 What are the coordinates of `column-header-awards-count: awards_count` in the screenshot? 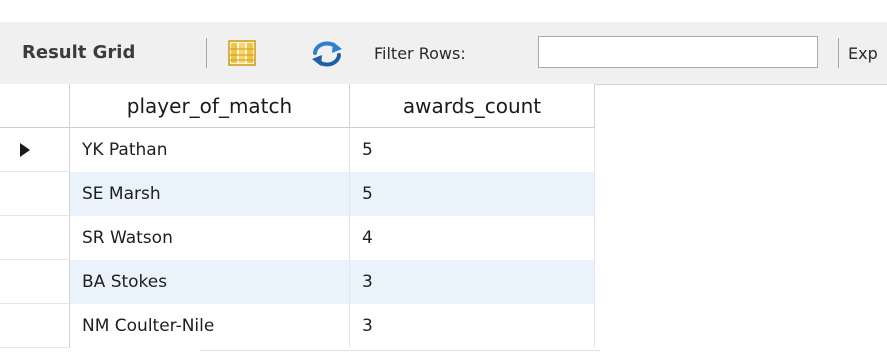 It's located at (472, 106).